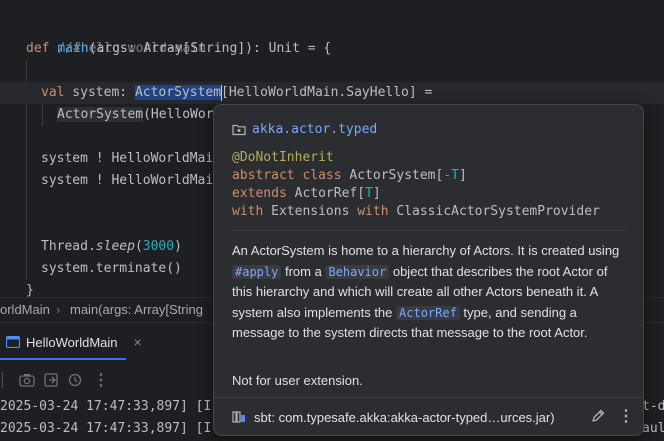 This screenshot has width=664, height=441. I want to click on breadcrumb-item-method: main(args: Array[String, so click(136, 310).